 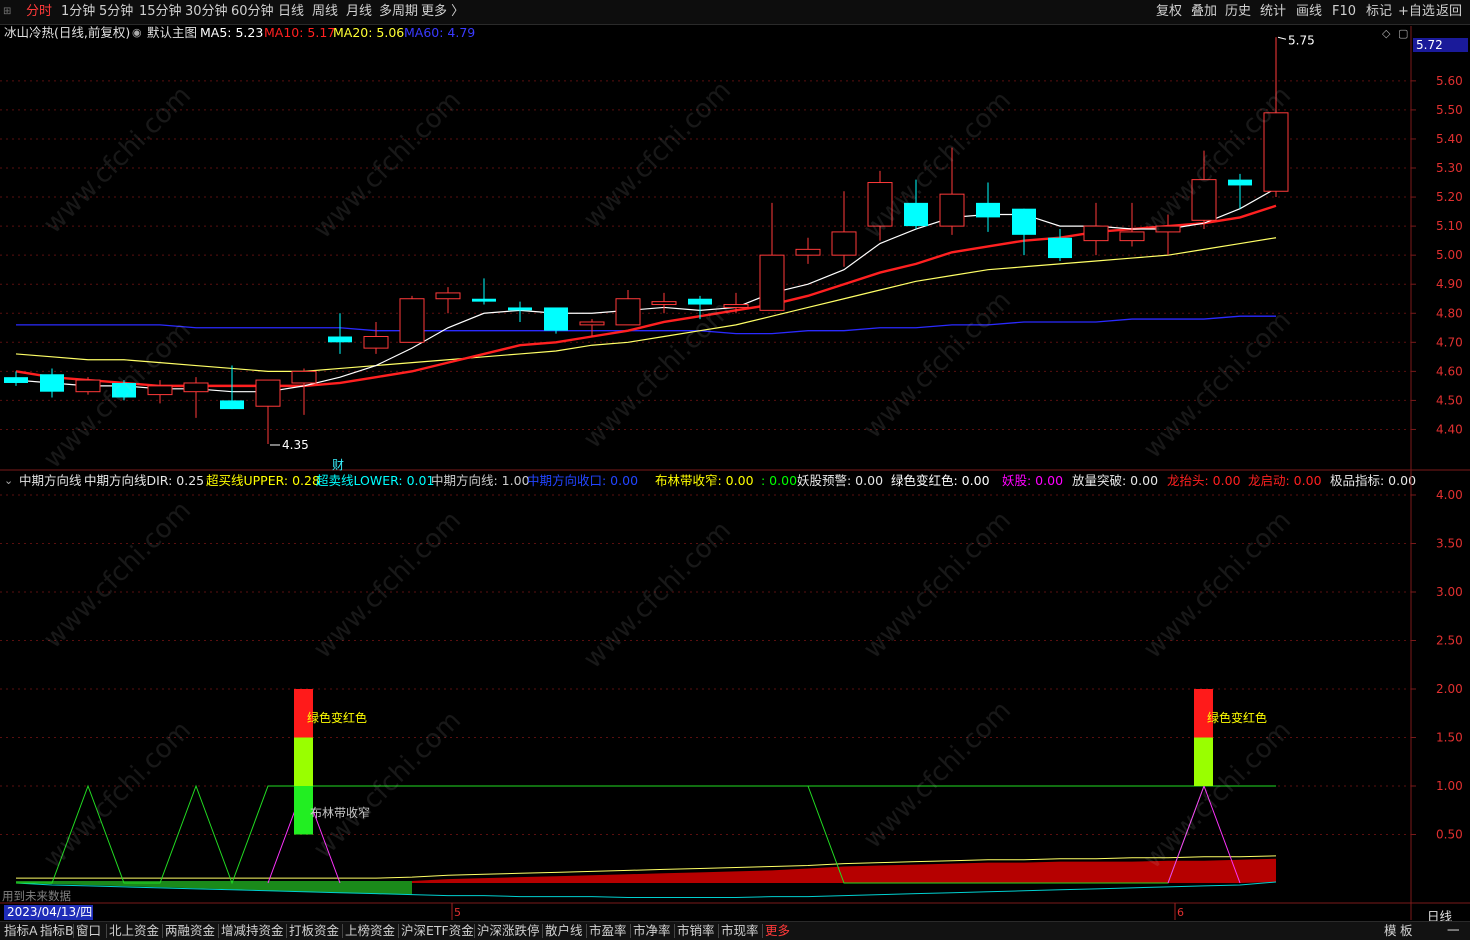 I want to click on price-tick-label: 5.10, so click(x=1449, y=226).